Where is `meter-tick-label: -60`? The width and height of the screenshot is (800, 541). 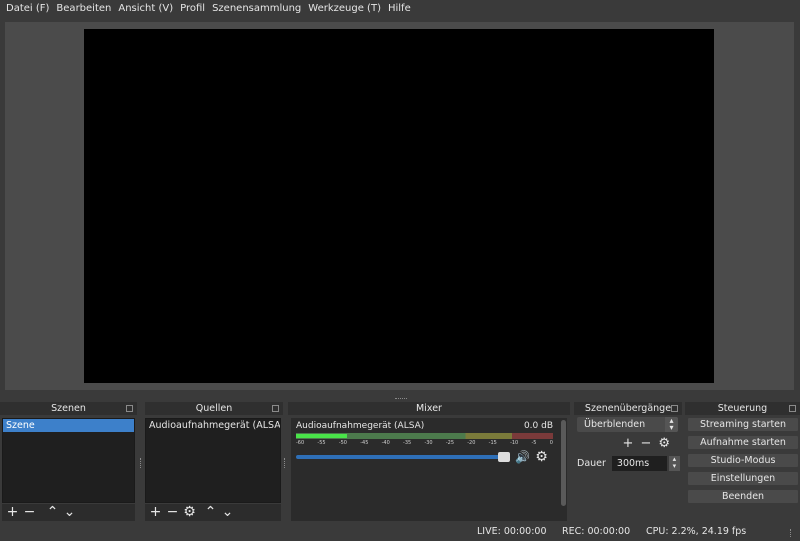 meter-tick-label: -60 is located at coordinates (300, 443).